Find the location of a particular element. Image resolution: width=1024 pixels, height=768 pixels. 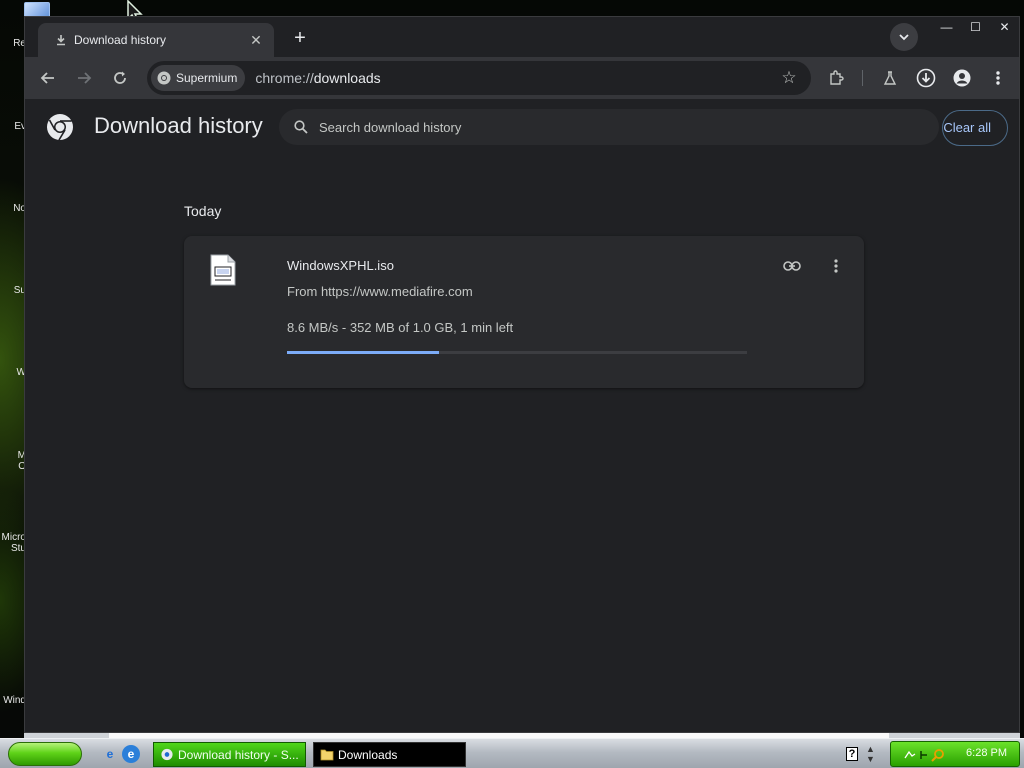

download-icon is located at coordinates (61, 40).